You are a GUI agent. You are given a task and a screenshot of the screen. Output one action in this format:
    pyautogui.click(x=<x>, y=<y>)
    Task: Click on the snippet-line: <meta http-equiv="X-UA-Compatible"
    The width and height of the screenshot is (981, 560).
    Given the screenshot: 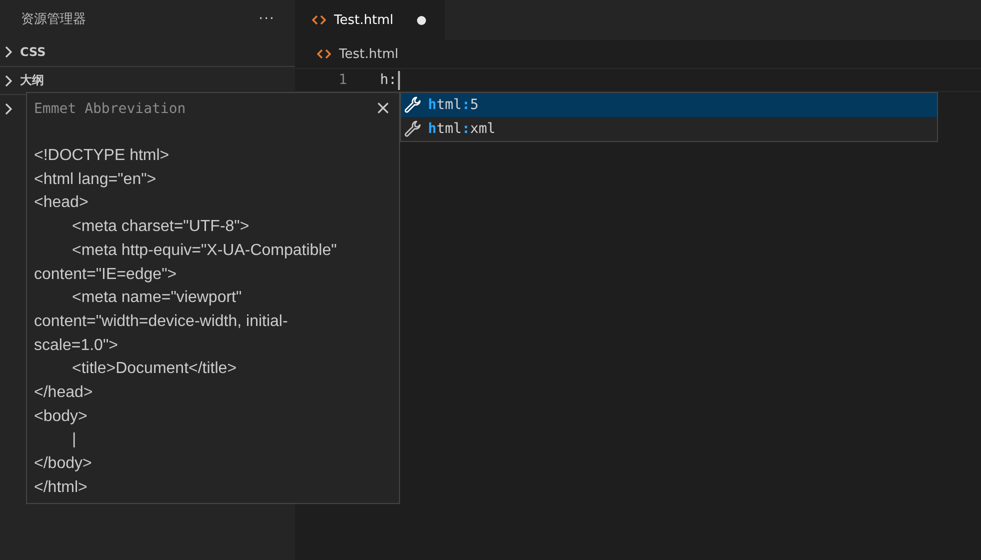 What is the action you would take?
    pyautogui.click(x=204, y=250)
    